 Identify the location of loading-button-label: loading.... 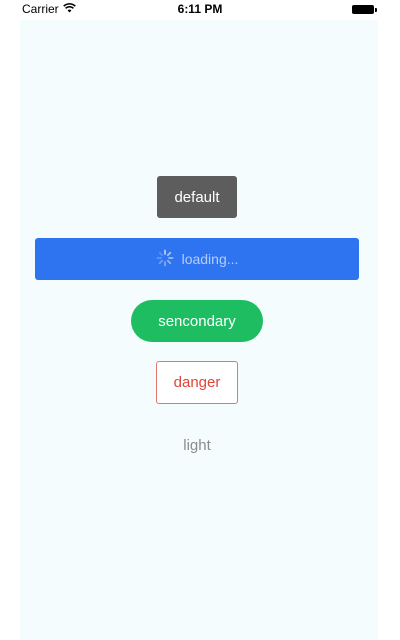
(210, 259).